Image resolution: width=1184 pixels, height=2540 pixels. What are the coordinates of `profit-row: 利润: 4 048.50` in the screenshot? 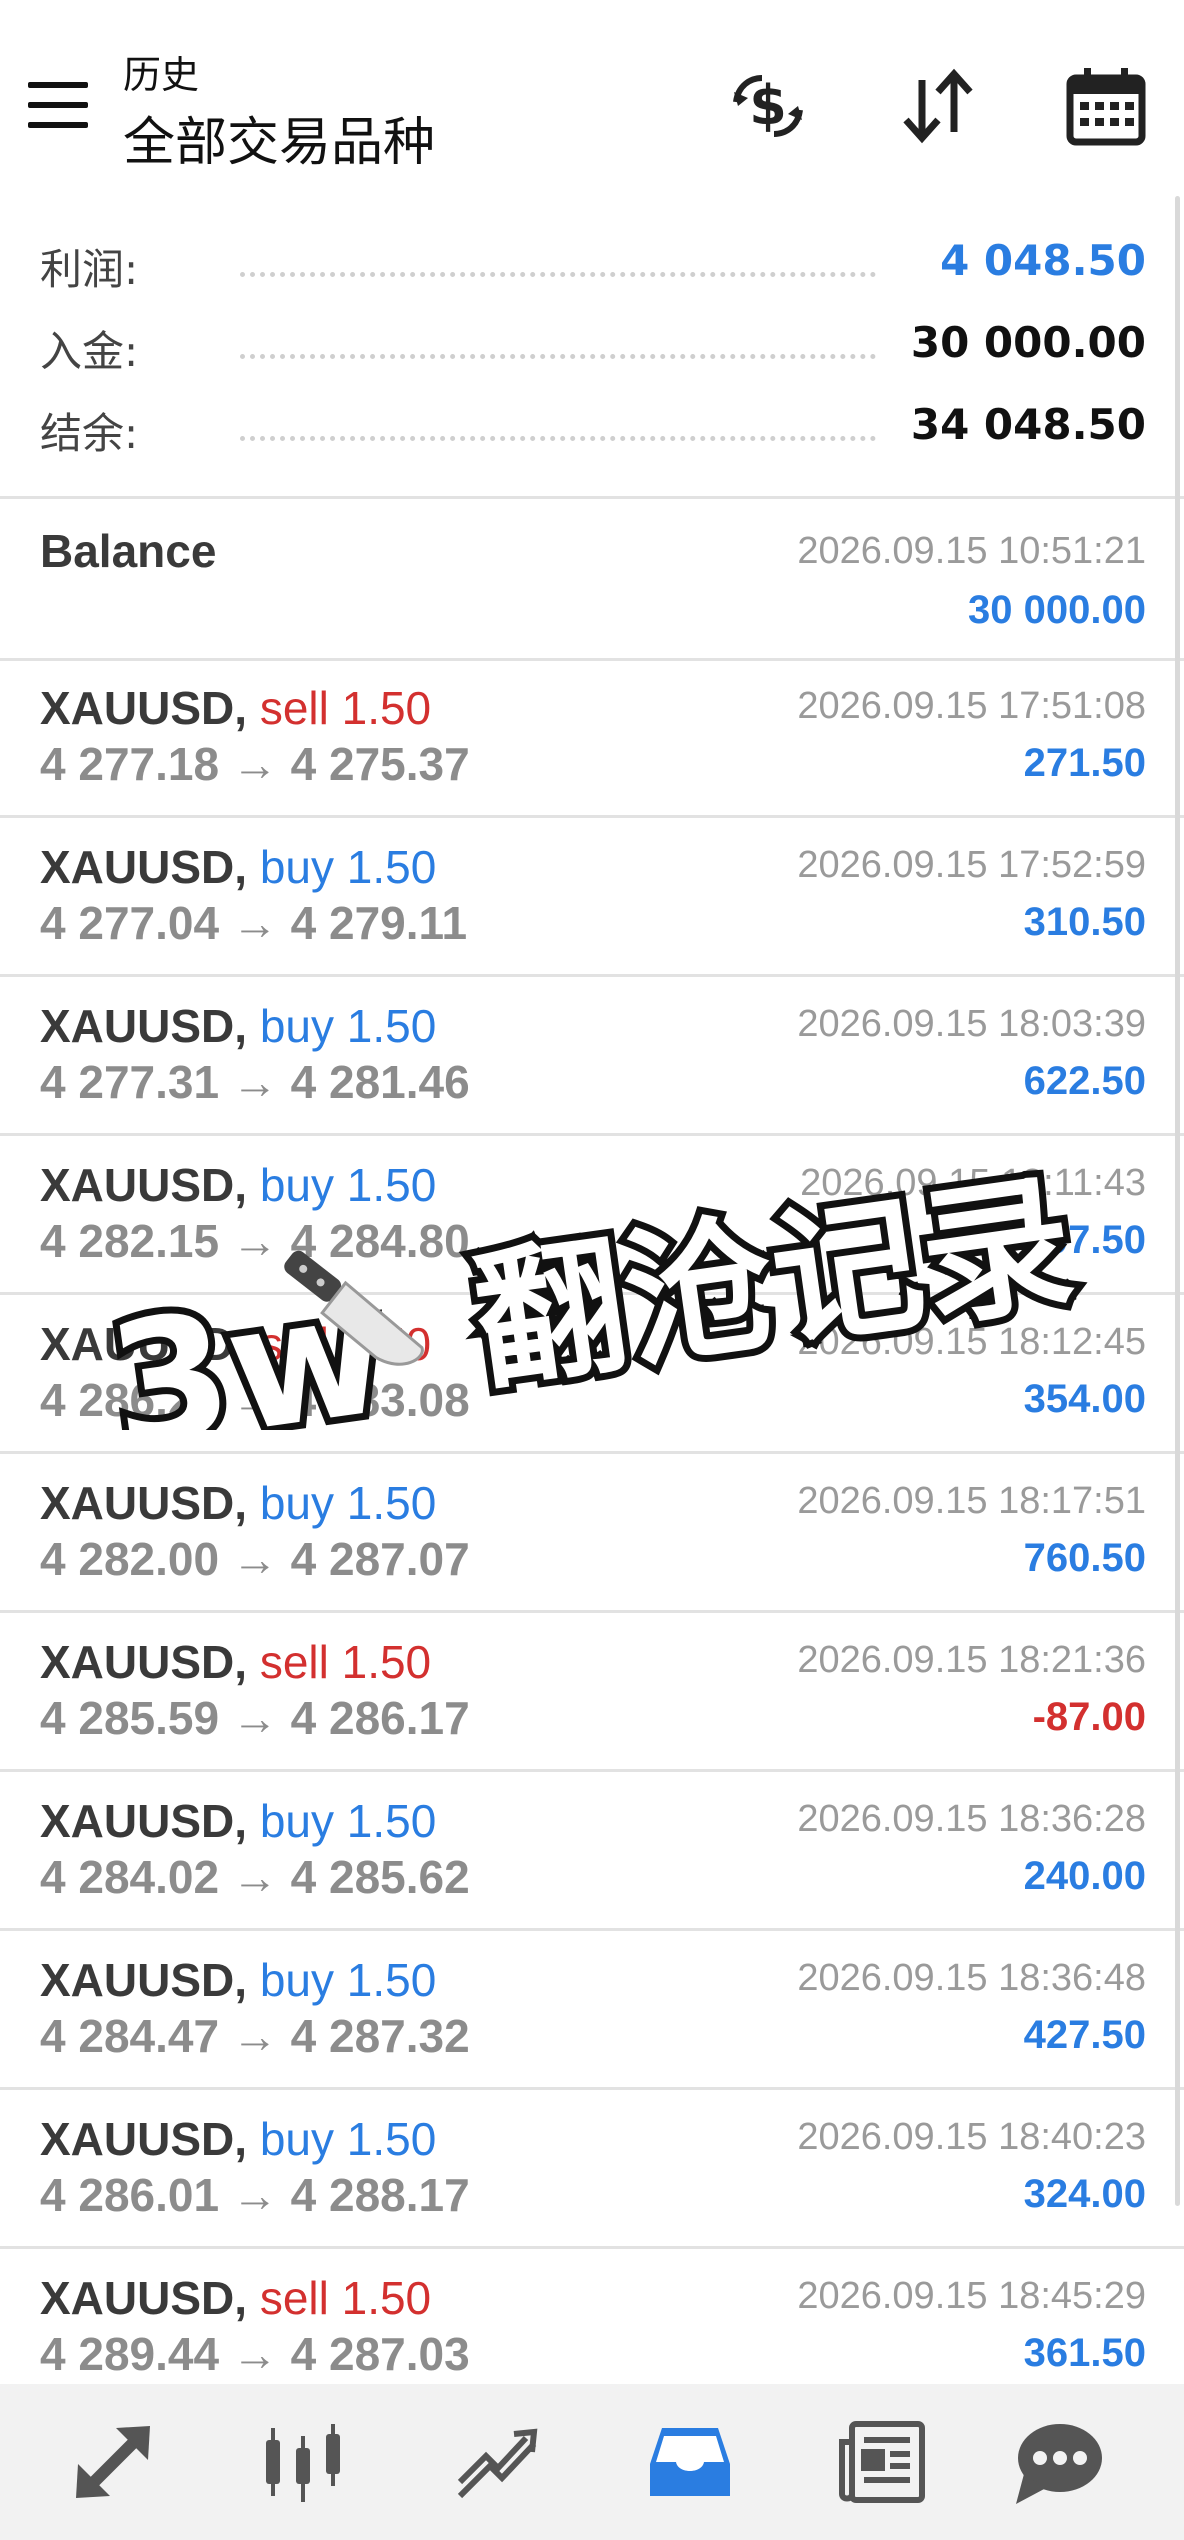 It's located at (593, 266).